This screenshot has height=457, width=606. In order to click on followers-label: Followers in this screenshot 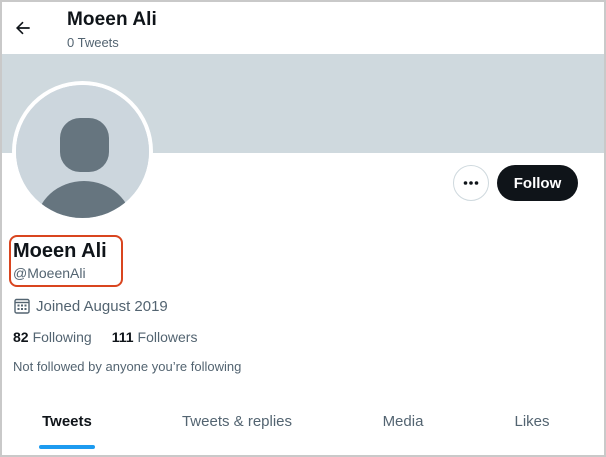, I will do `click(167, 337)`.